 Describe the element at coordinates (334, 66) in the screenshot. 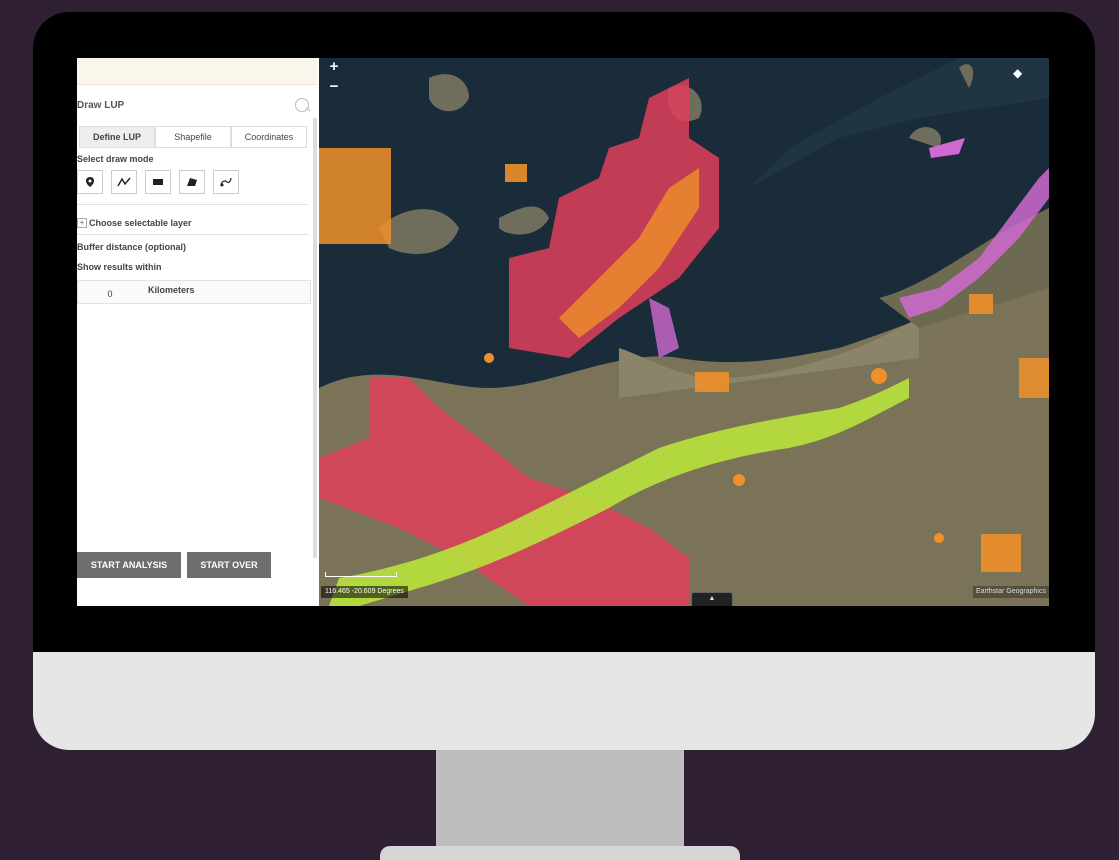

I see `zoom-in-button: +` at that location.